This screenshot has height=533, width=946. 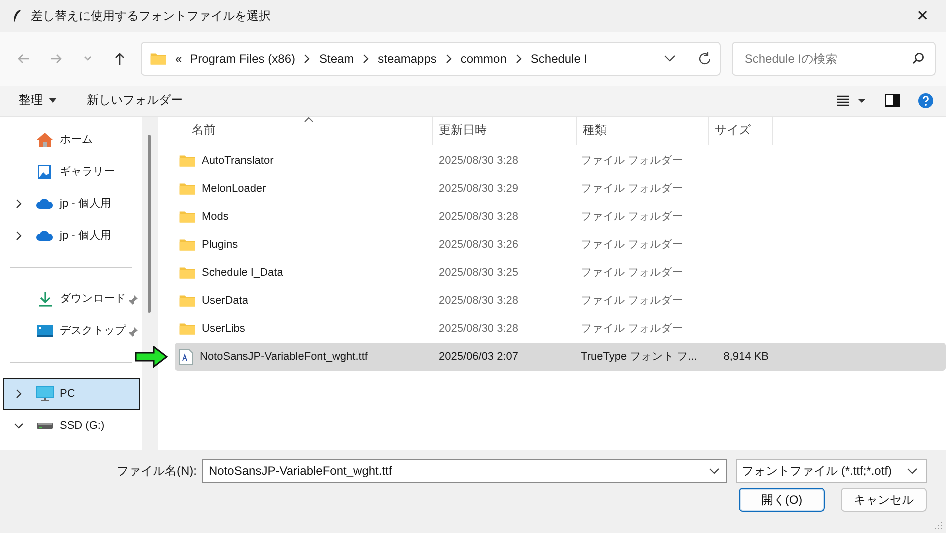 What do you see at coordinates (479, 356) in the screenshot?
I see `modified-date: 2025/06/03 2:07` at bounding box center [479, 356].